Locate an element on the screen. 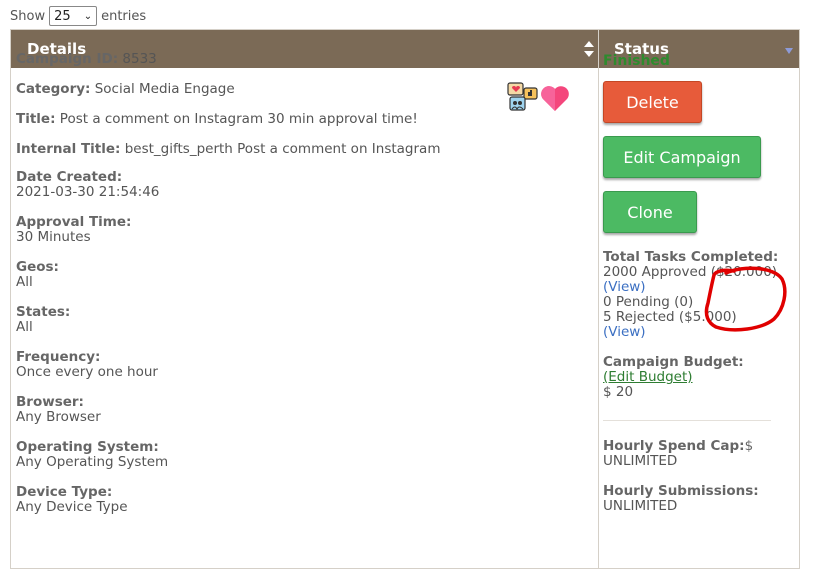  browser-value: Any Browser is located at coordinates (58, 417).